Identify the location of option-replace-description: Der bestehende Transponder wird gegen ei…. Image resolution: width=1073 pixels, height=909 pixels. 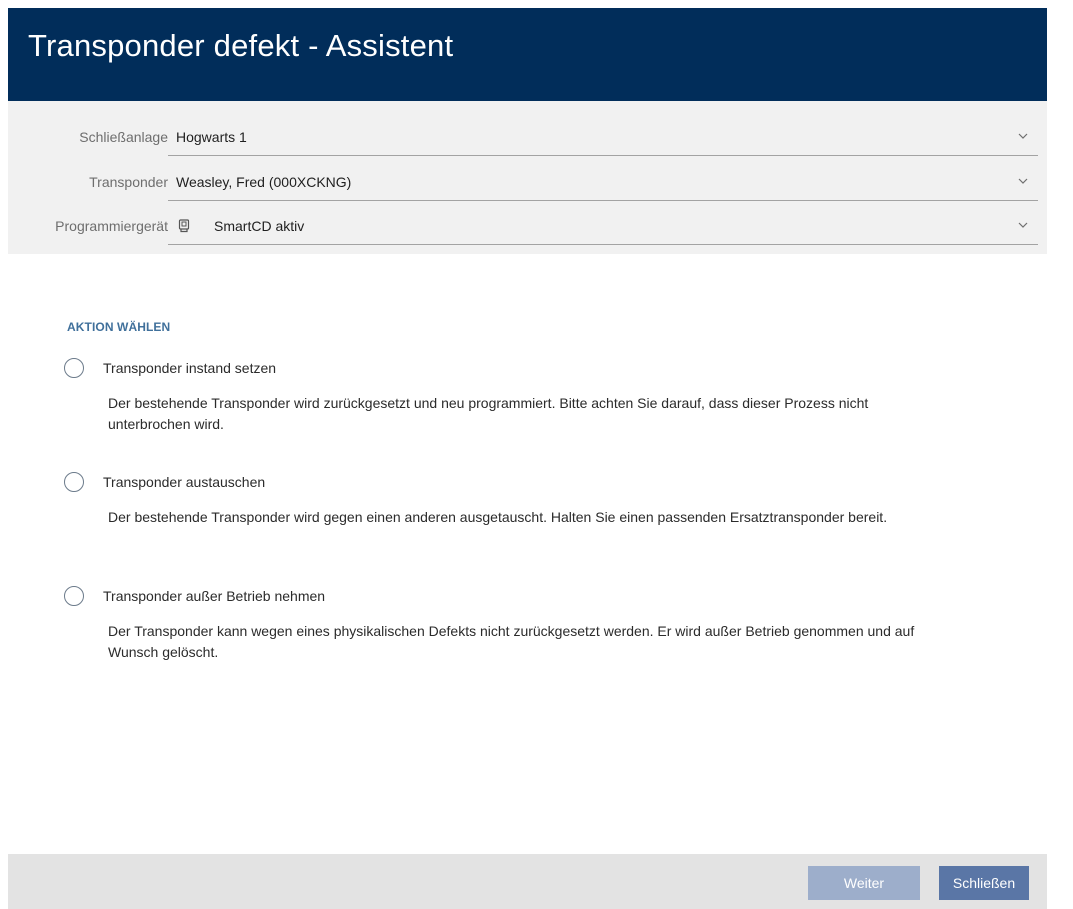
(498, 517).